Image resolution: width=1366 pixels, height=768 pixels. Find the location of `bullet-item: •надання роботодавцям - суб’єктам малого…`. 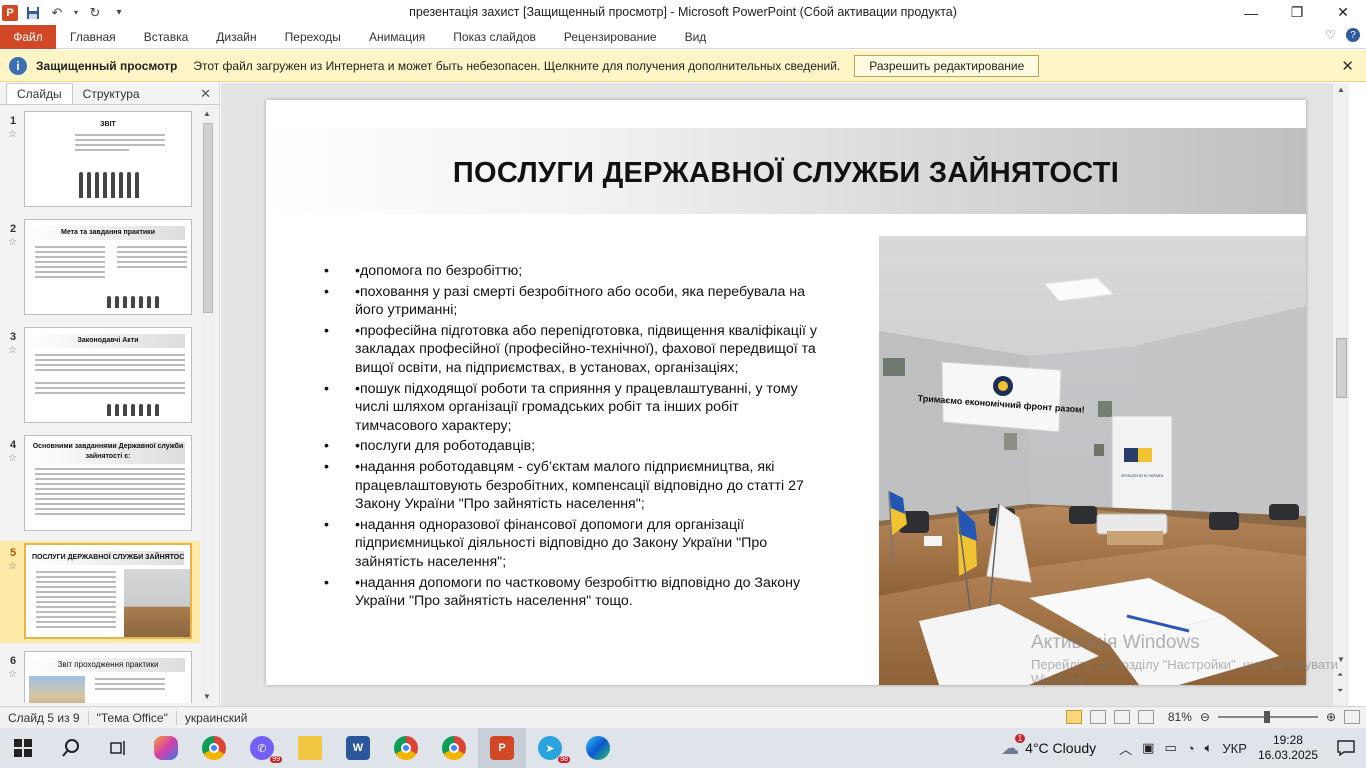

bullet-item: •надання роботодавцям - суб’єктам малого… is located at coordinates (574, 486).